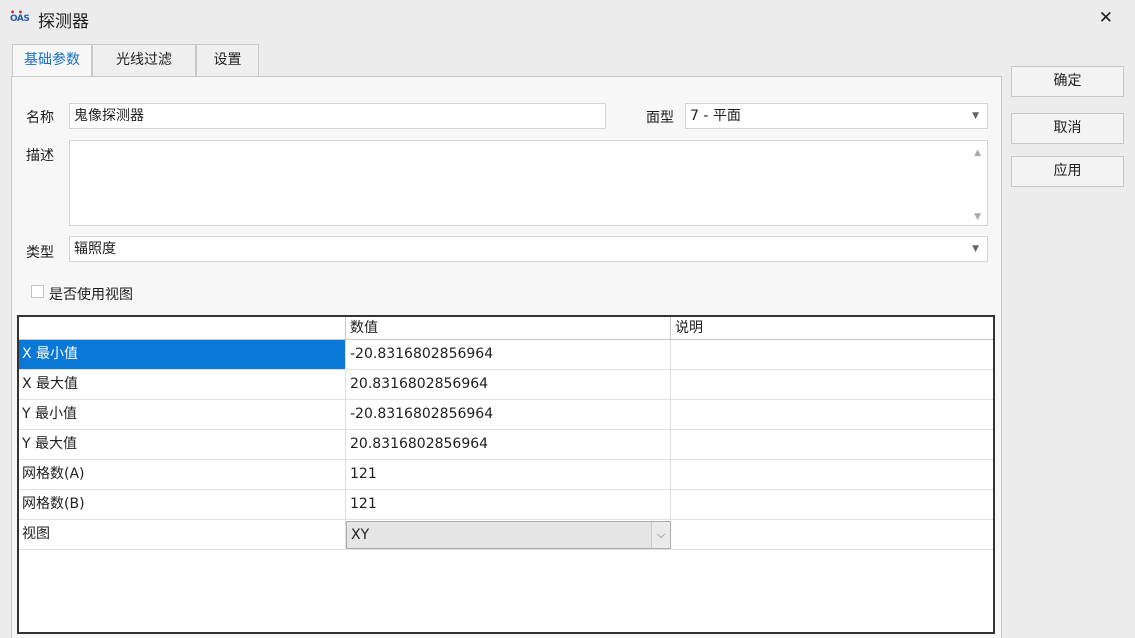 Image resolution: width=1135 pixels, height=638 pixels. What do you see at coordinates (836, 116) in the screenshot?
I see `surface-type-dropdown: 7 - 平面 ▼` at bounding box center [836, 116].